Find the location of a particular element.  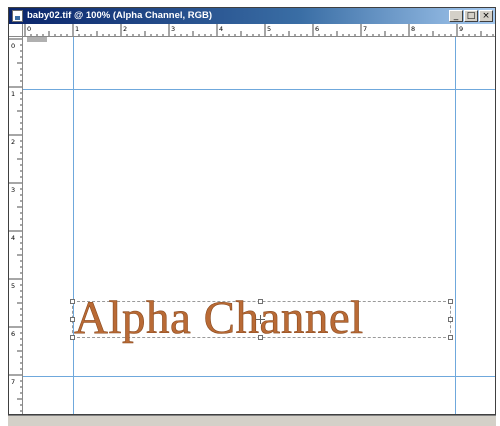

window-controls: _ □ × is located at coordinates (470, 16).